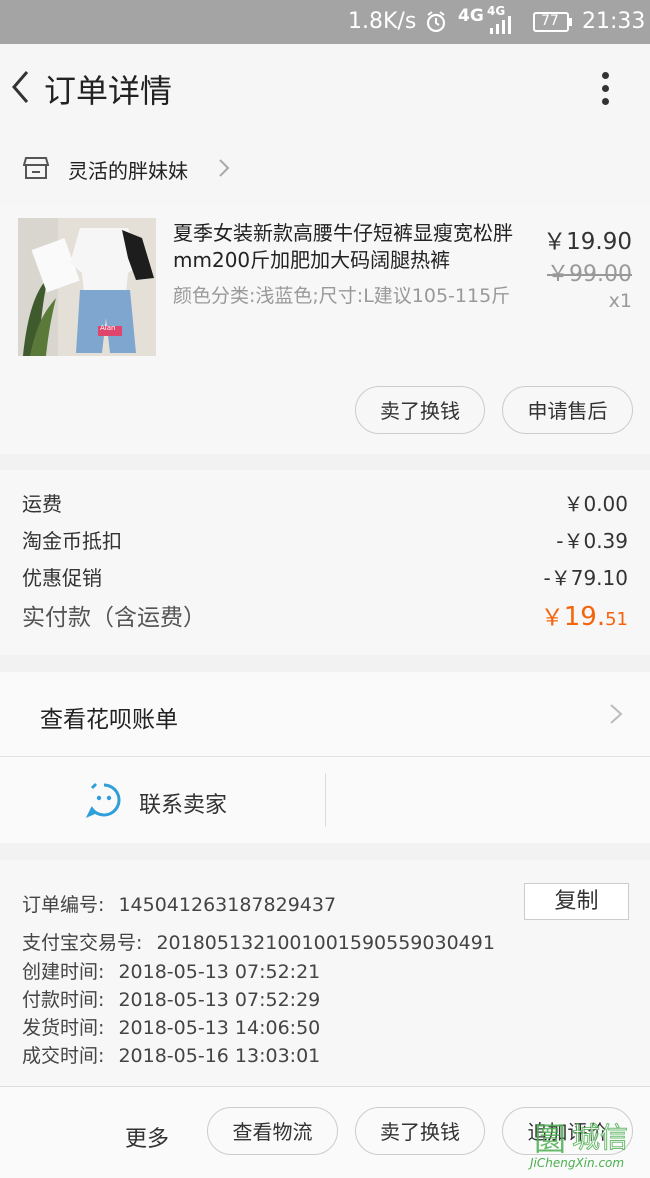  I want to click on cost-value: -￥79.10, so click(585, 578).